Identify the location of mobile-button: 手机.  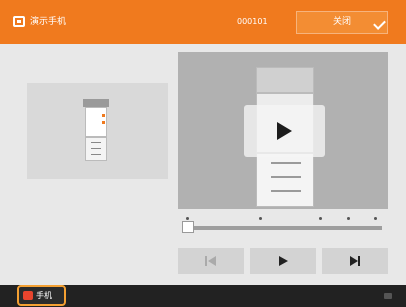
(41, 295).